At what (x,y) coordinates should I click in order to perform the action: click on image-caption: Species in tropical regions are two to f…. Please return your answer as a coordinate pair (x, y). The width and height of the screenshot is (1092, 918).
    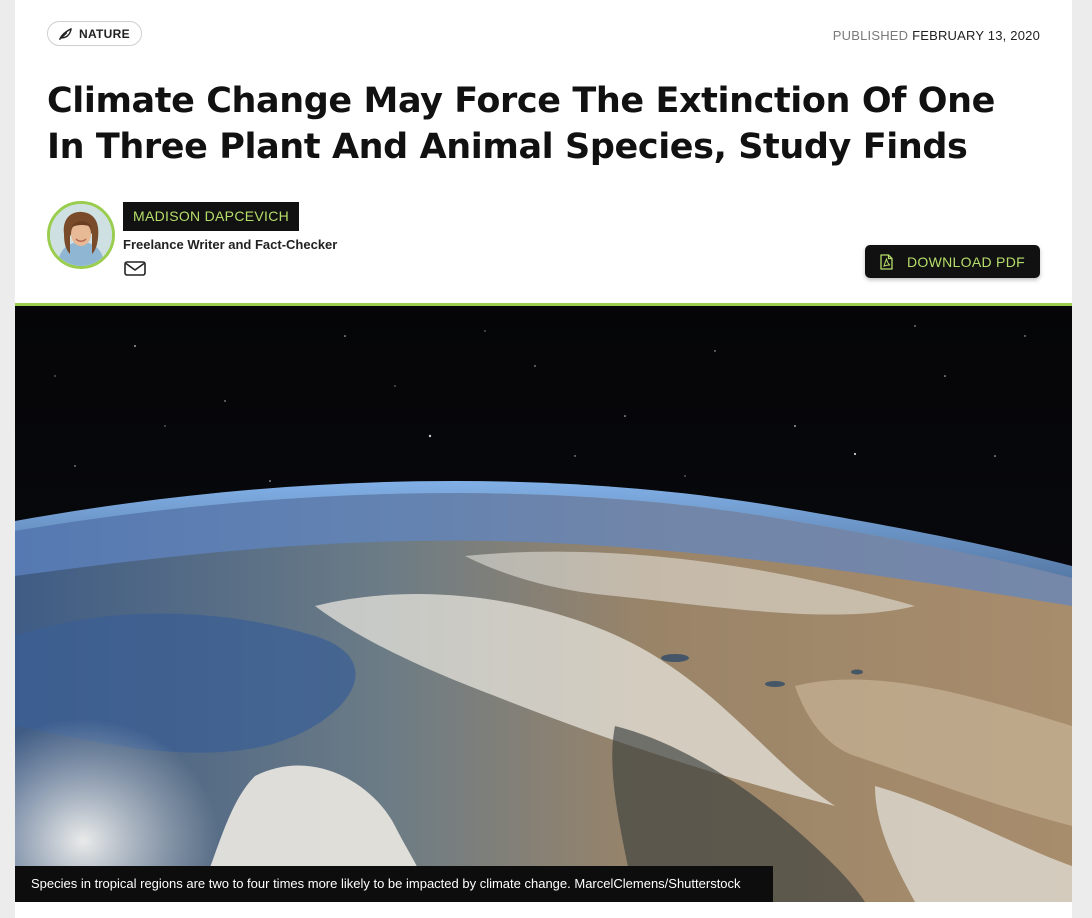
    Looking at the image, I should click on (394, 884).